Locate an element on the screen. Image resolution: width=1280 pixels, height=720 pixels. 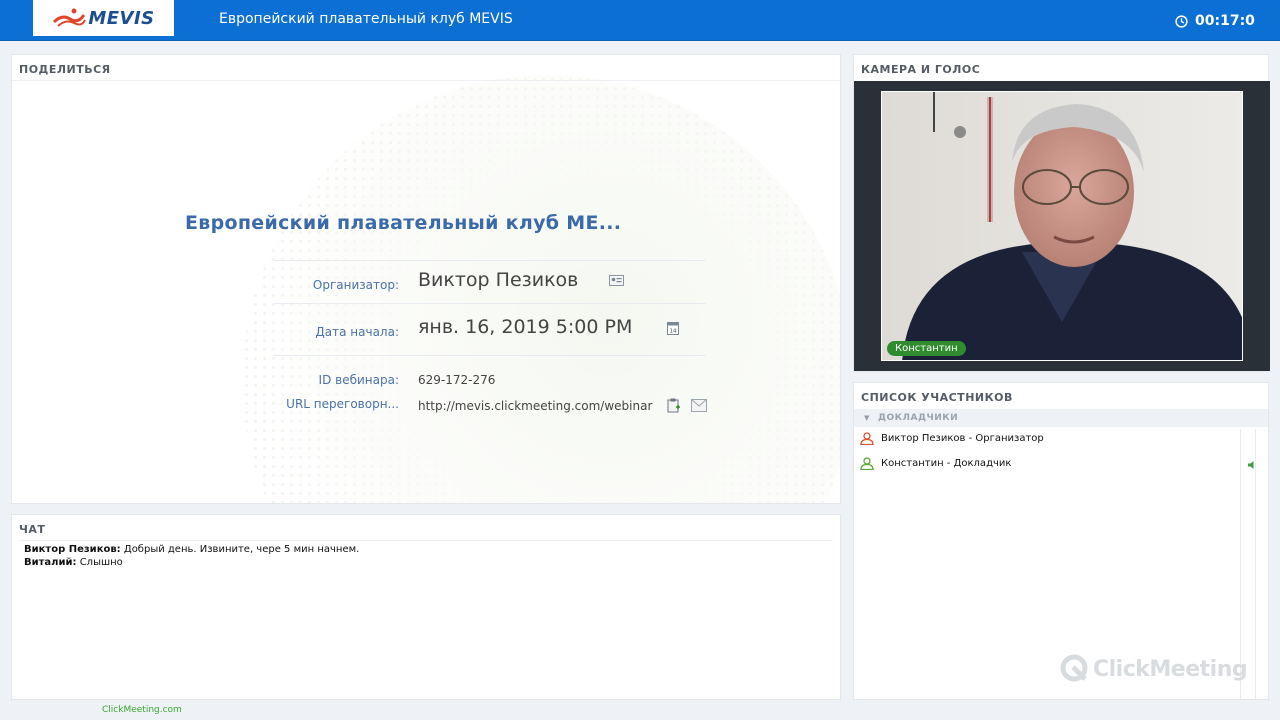
swimmer-logo-icon is located at coordinates (70, 17).